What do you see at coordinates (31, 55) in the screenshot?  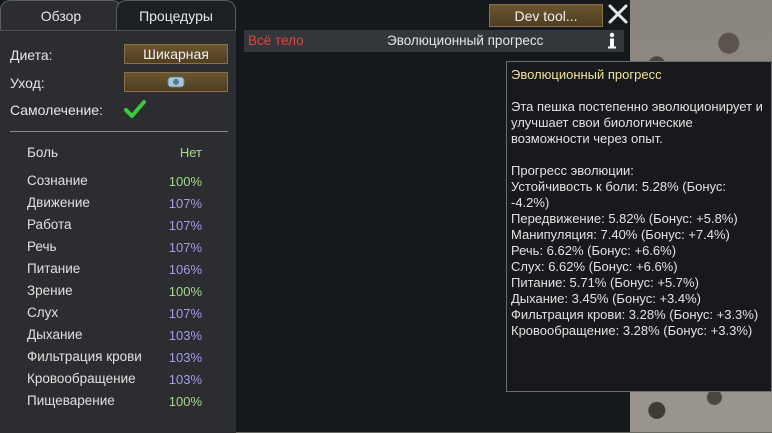 I see `diet-label: Диета:` at bounding box center [31, 55].